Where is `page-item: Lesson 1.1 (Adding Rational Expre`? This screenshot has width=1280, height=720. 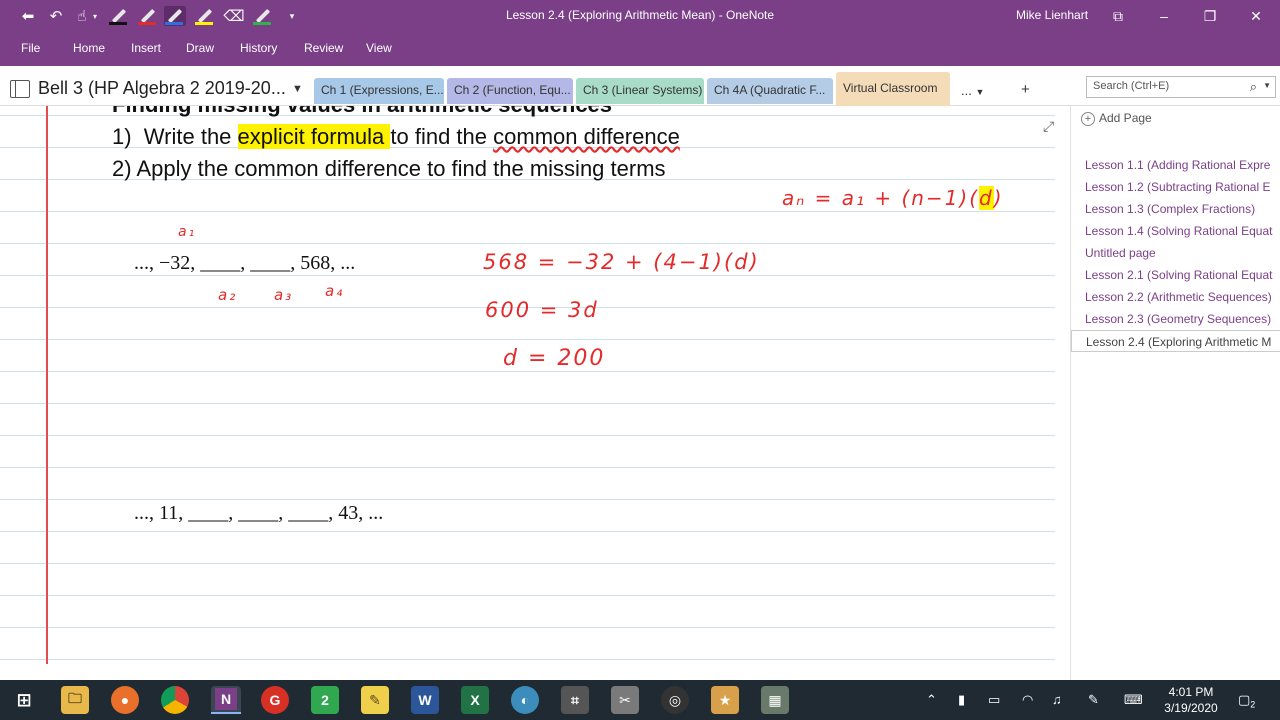 page-item: Lesson 1.1 (Adding Rational Expre is located at coordinates (1175, 165).